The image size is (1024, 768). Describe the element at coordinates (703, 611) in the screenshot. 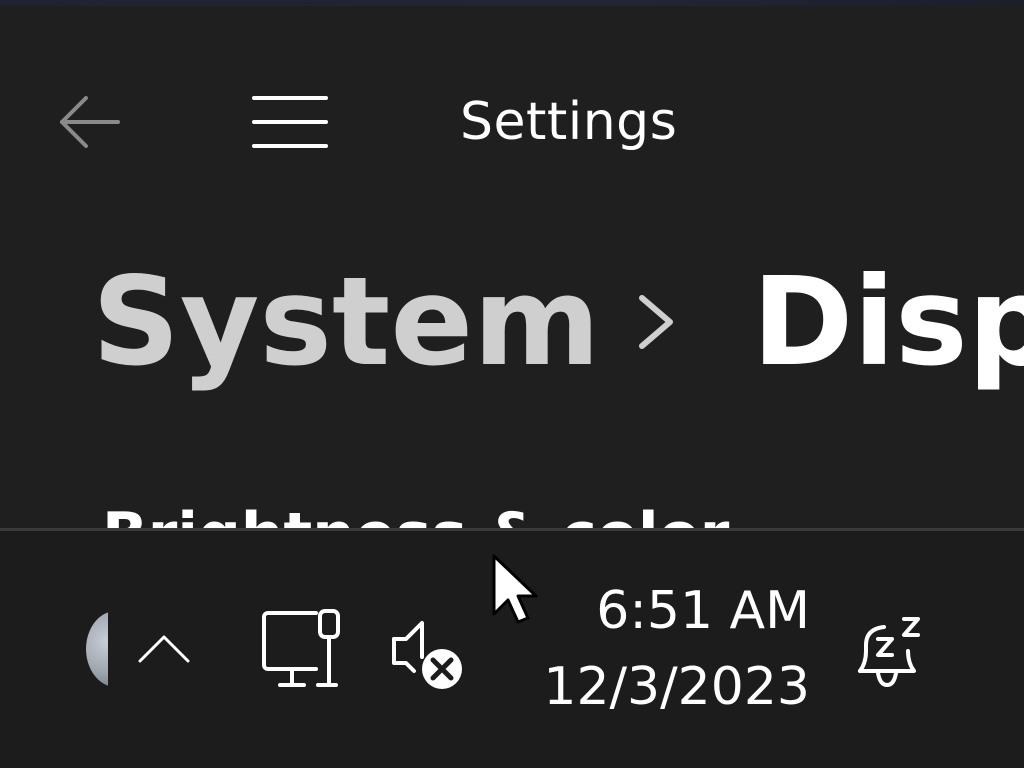

I see `clock-time: 6:51 AM` at that location.